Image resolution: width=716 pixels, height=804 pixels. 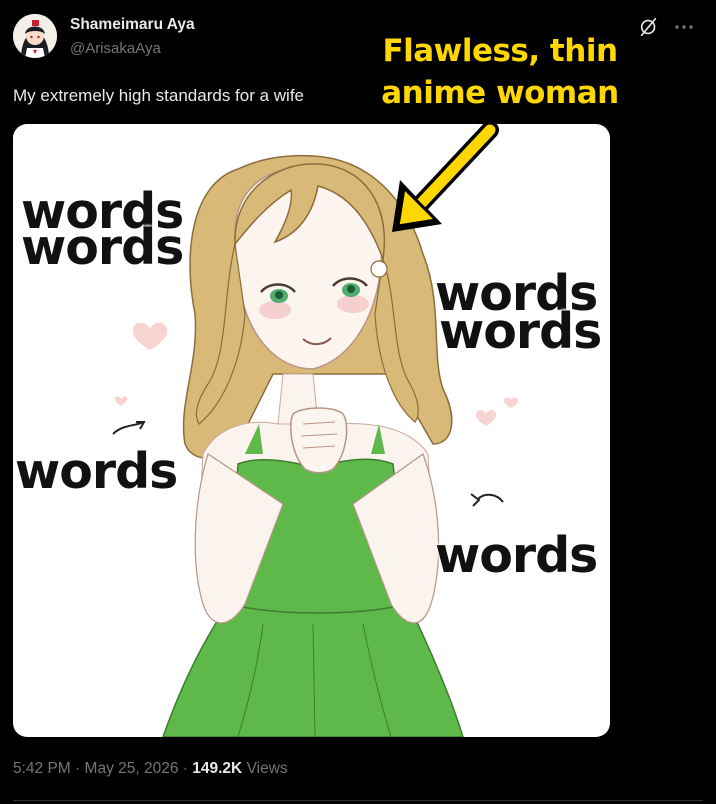 I want to click on more-icon, so click(x=684, y=27).